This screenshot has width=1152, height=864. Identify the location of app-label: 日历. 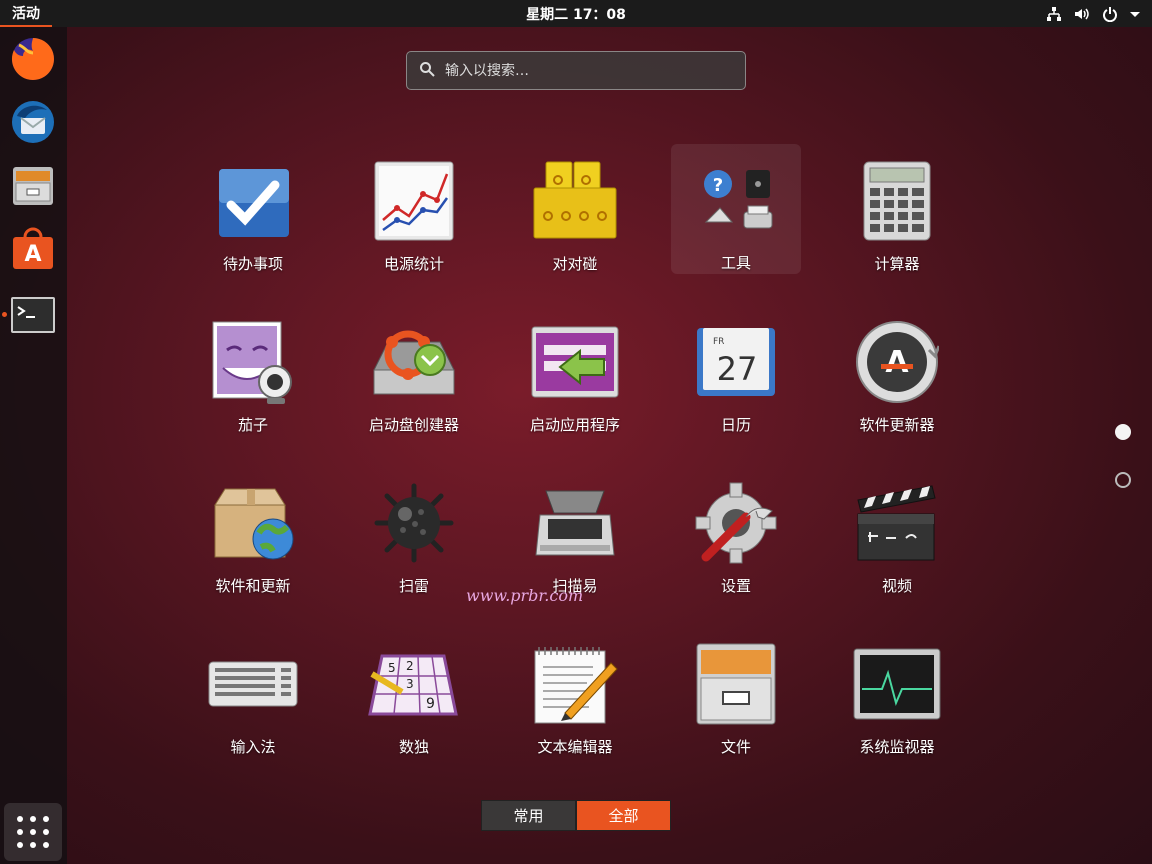
(735, 425).